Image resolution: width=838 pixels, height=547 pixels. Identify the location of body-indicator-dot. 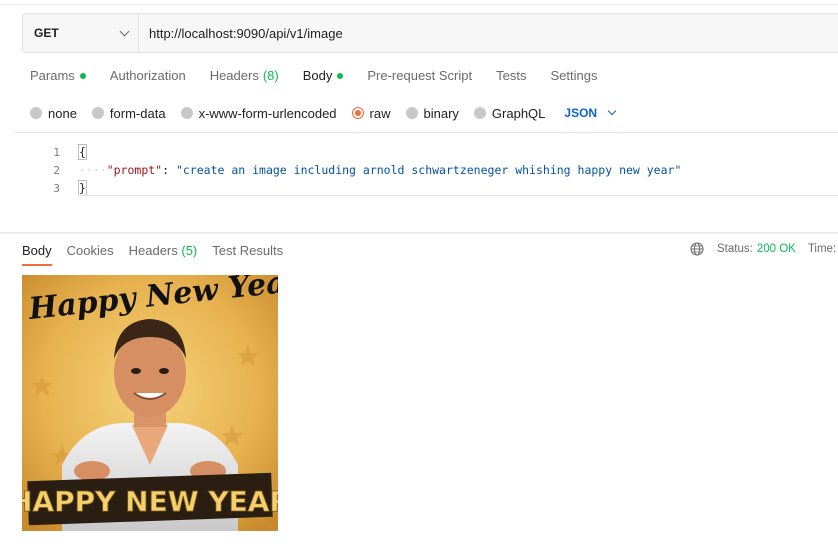
(340, 76).